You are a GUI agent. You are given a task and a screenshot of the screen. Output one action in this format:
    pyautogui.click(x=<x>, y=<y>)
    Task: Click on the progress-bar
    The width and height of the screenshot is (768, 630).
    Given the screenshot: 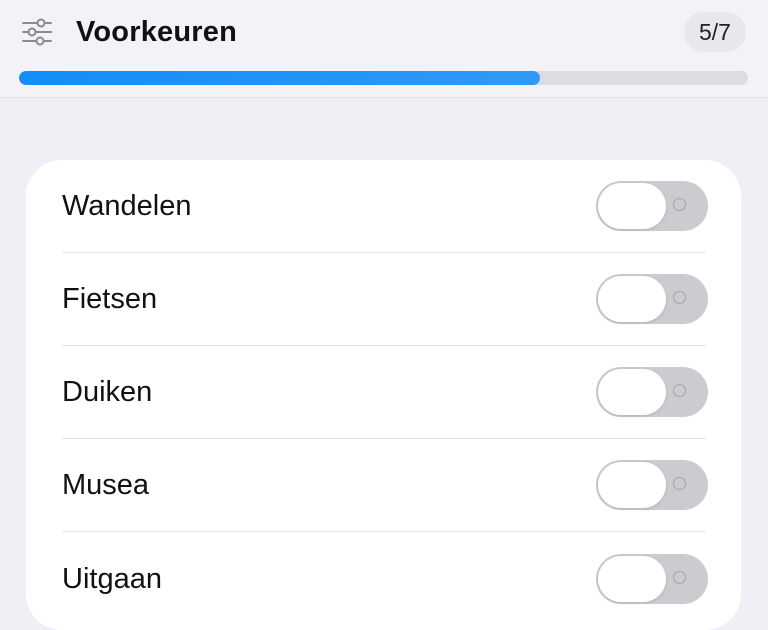 What is the action you would take?
    pyautogui.click(x=383, y=78)
    